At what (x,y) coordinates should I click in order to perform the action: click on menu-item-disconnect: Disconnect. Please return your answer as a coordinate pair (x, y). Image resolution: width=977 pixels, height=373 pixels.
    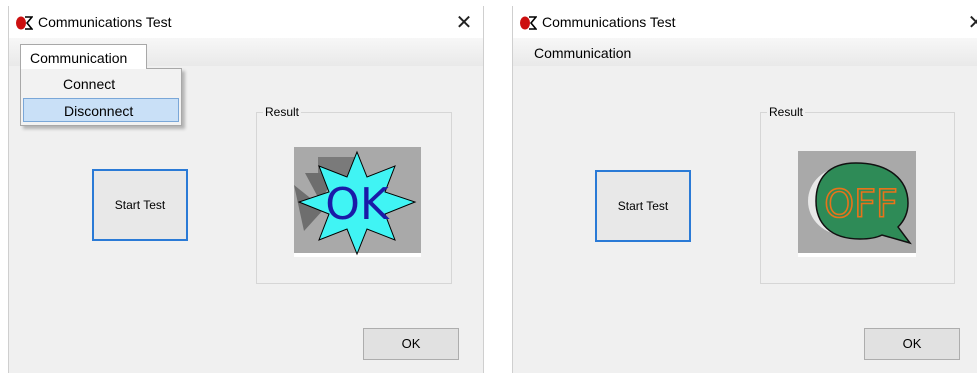
    Looking at the image, I should click on (101, 110).